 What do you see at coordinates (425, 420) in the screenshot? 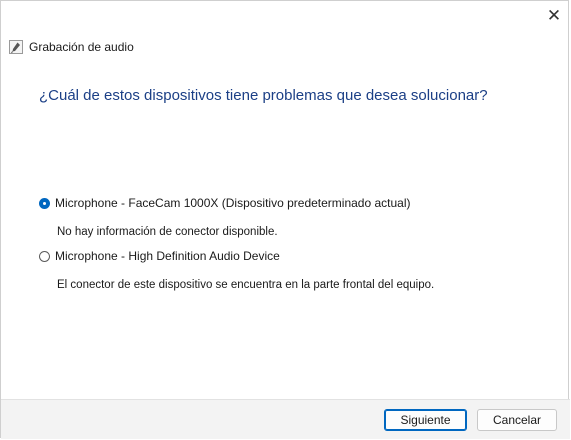
I see `next-button: Siguiente` at bounding box center [425, 420].